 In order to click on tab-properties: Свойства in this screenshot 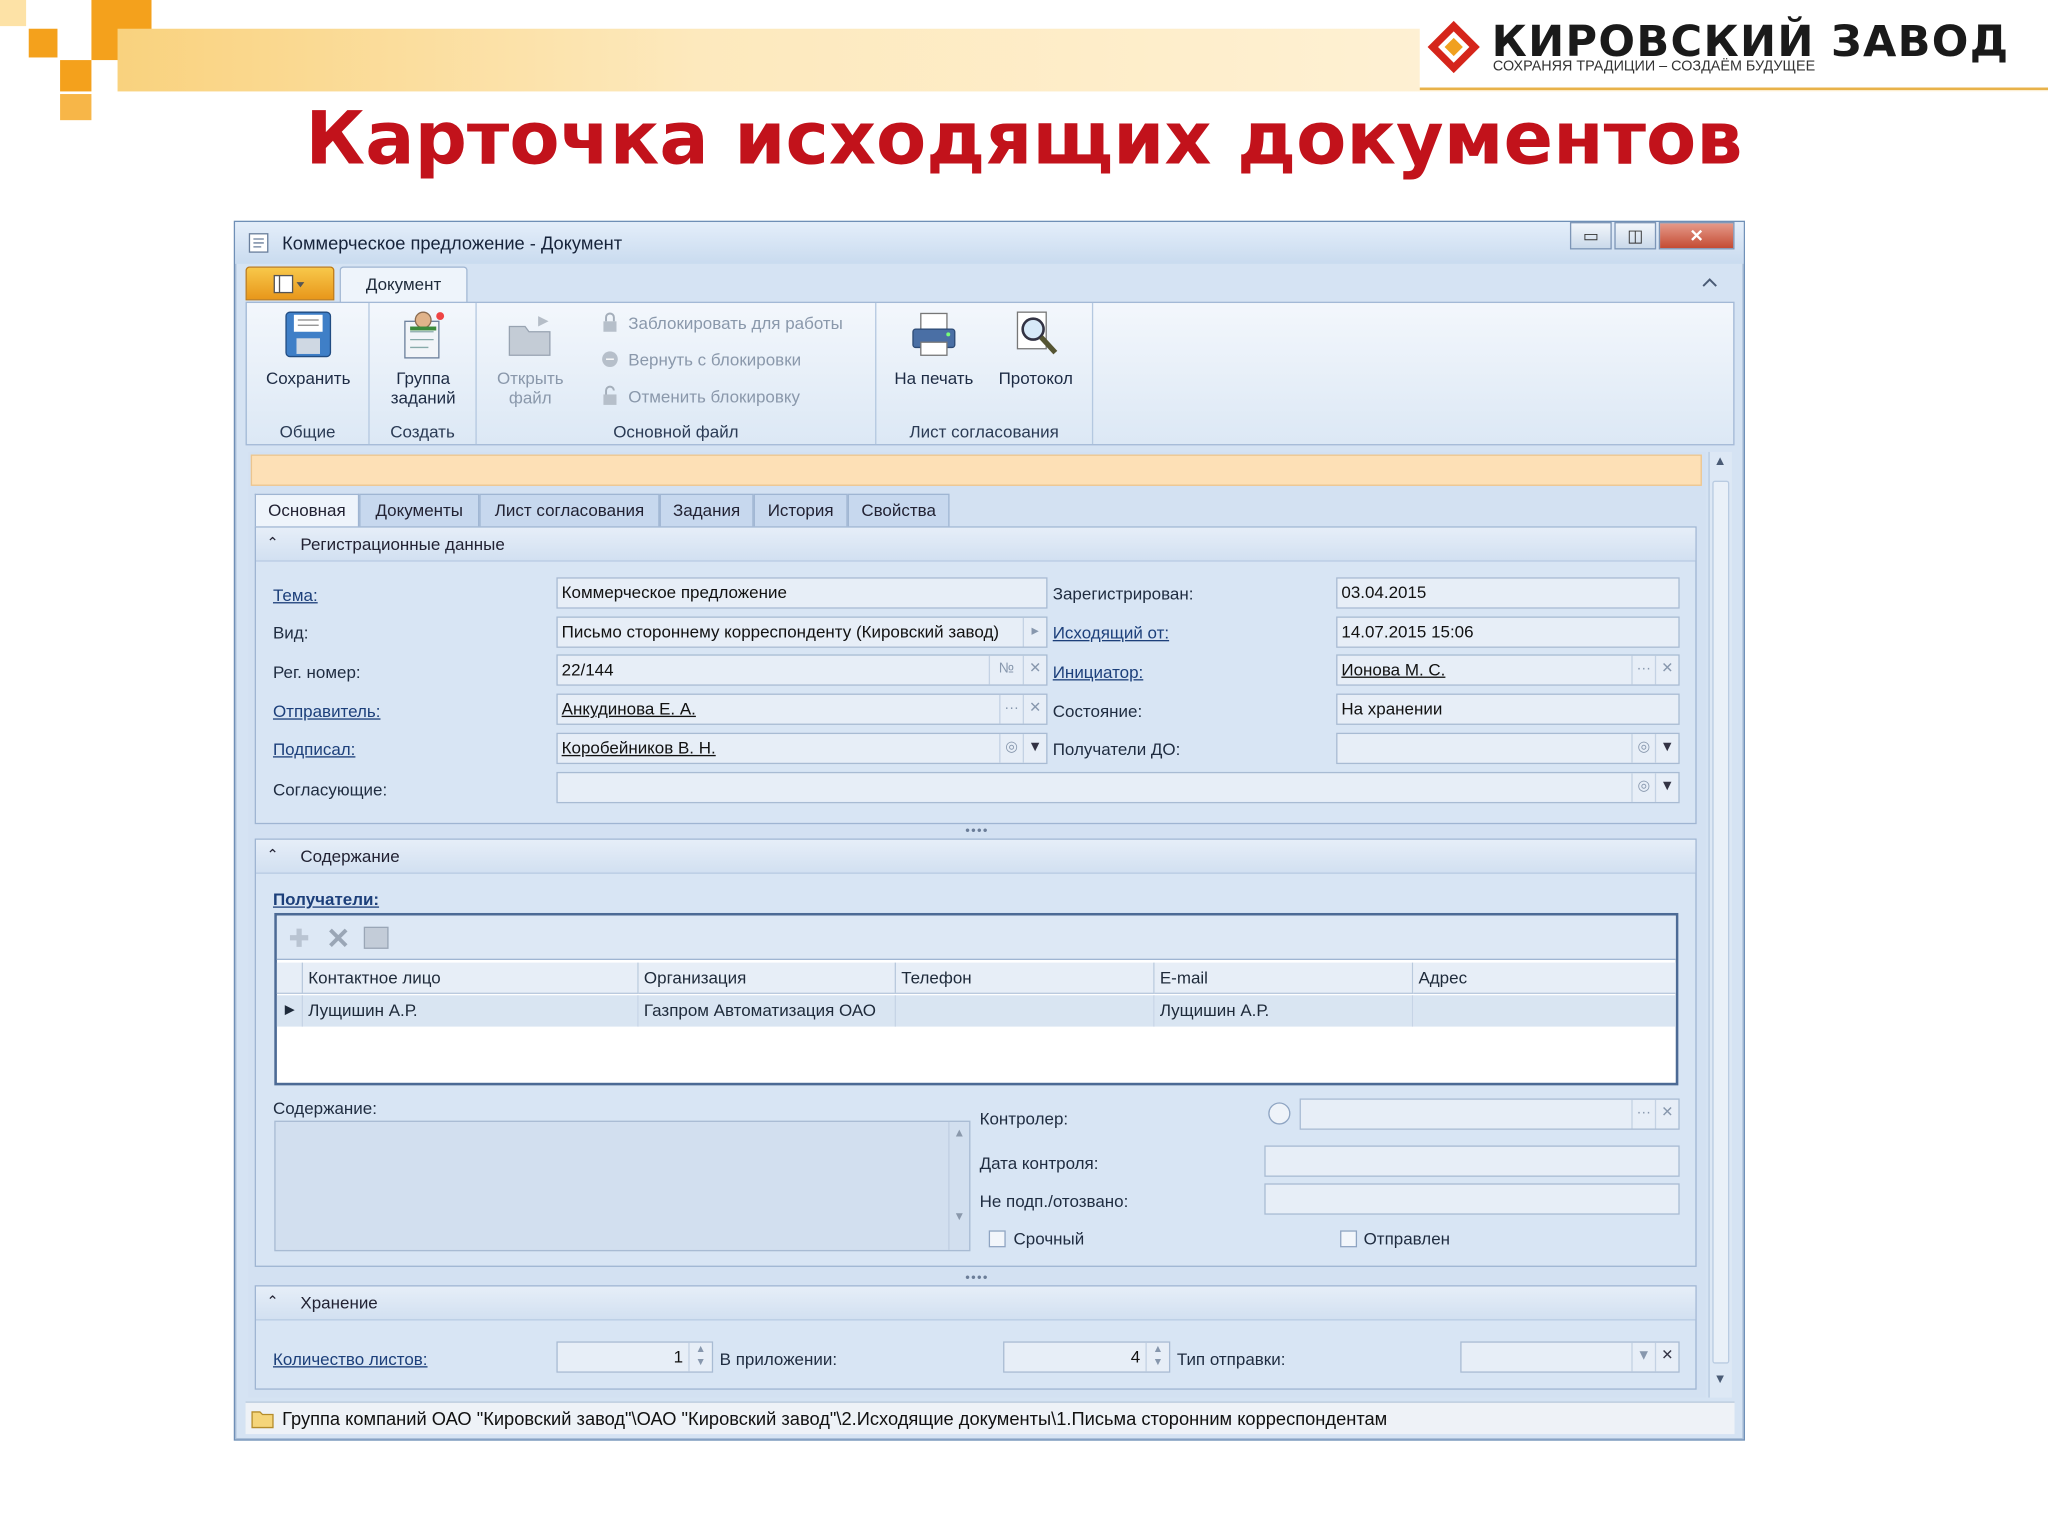, I will do `click(898, 510)`.